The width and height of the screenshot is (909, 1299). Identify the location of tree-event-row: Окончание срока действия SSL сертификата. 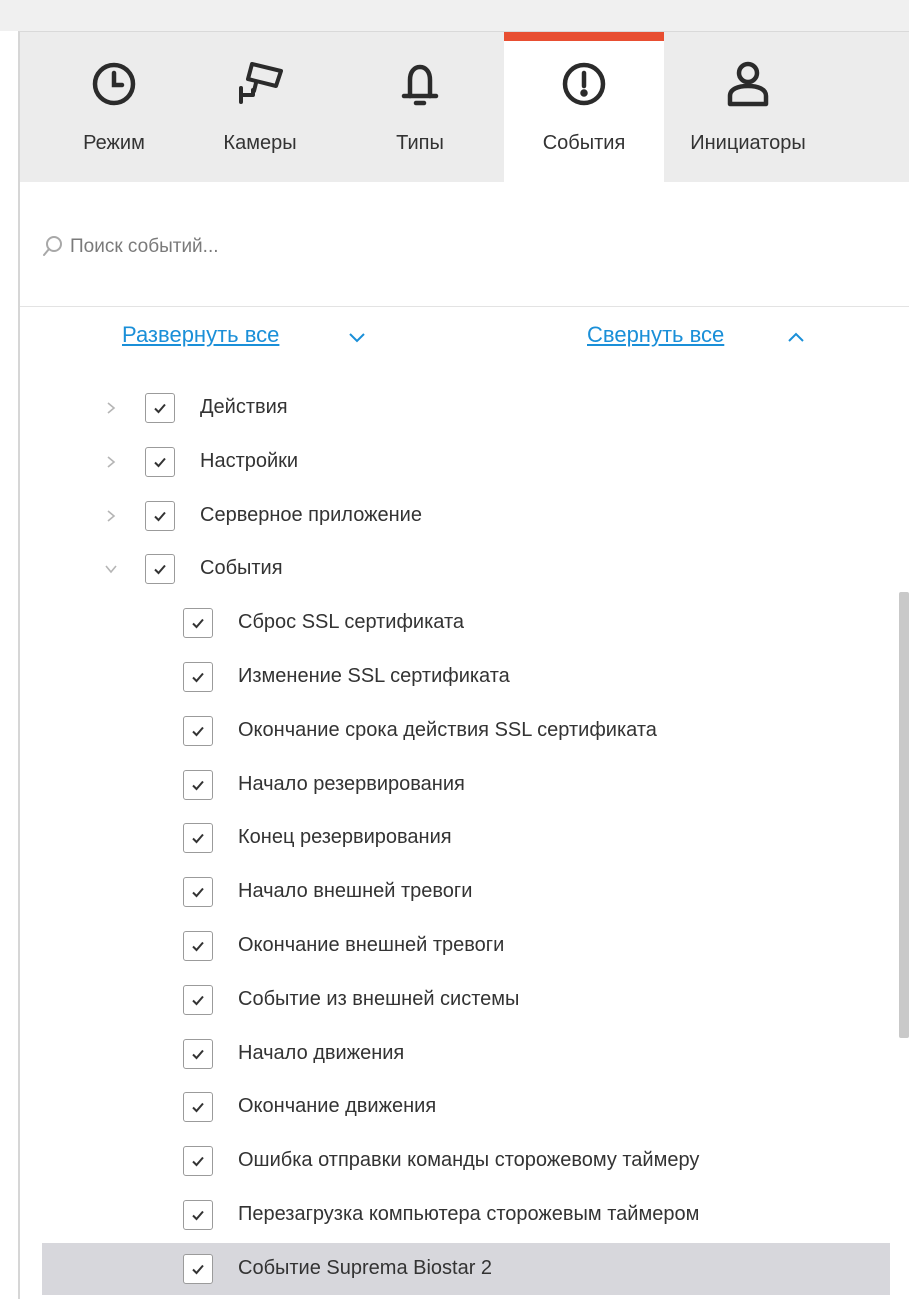
(466, 731).